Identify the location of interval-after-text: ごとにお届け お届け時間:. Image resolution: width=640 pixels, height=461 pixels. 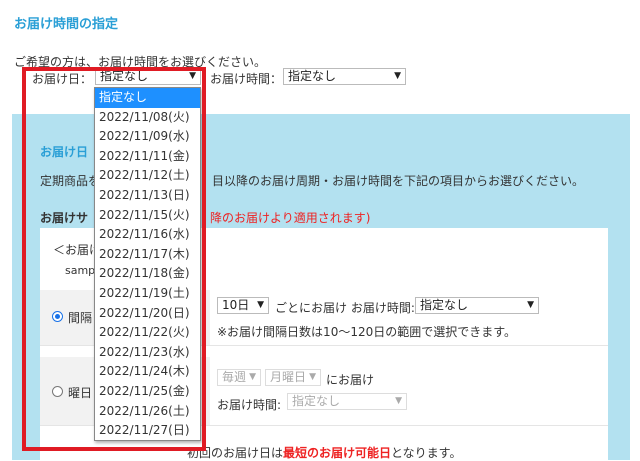
(345, 308).